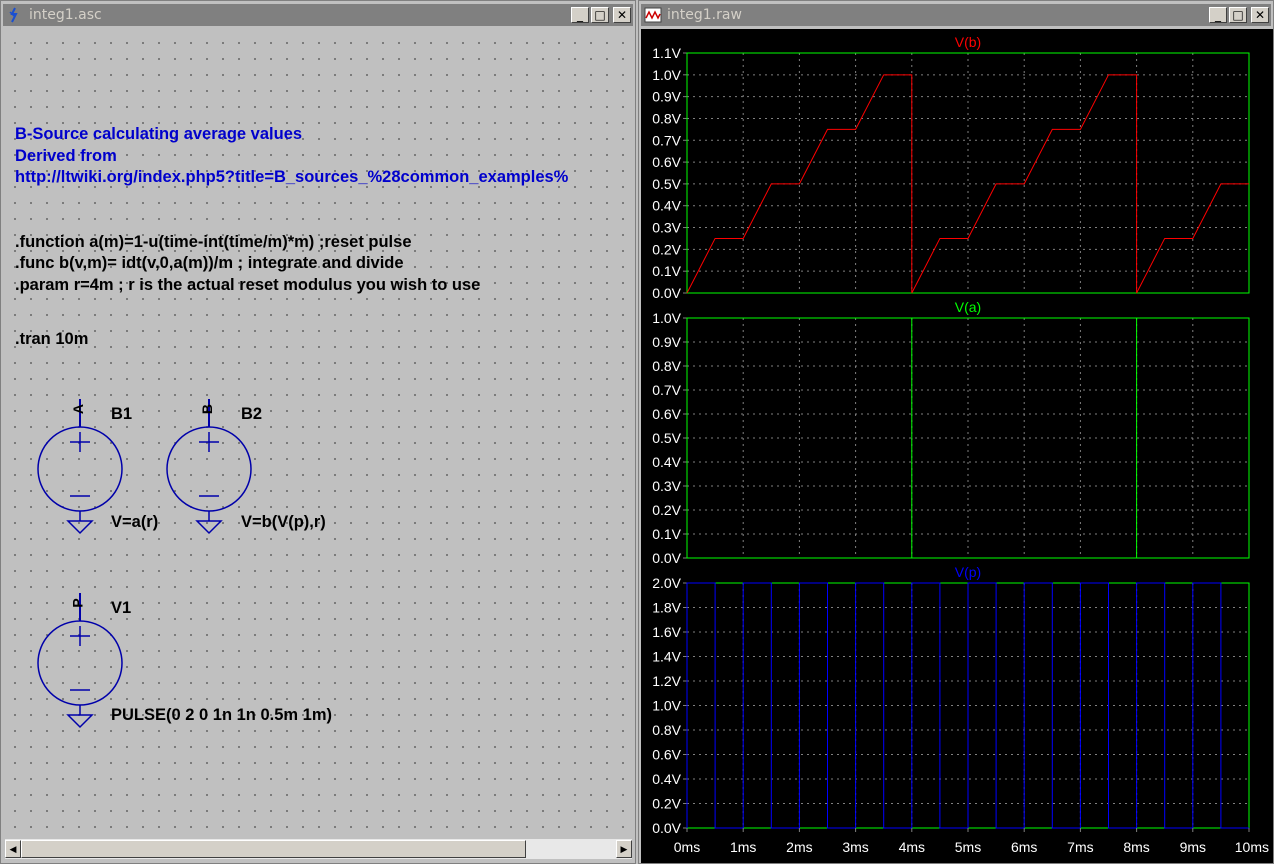 Image resolution: width=1274 pixels, height=864 pixels. Describe the element at coordinates (252, 414) in the screenshot. I see `b2-name: B2` at that location.